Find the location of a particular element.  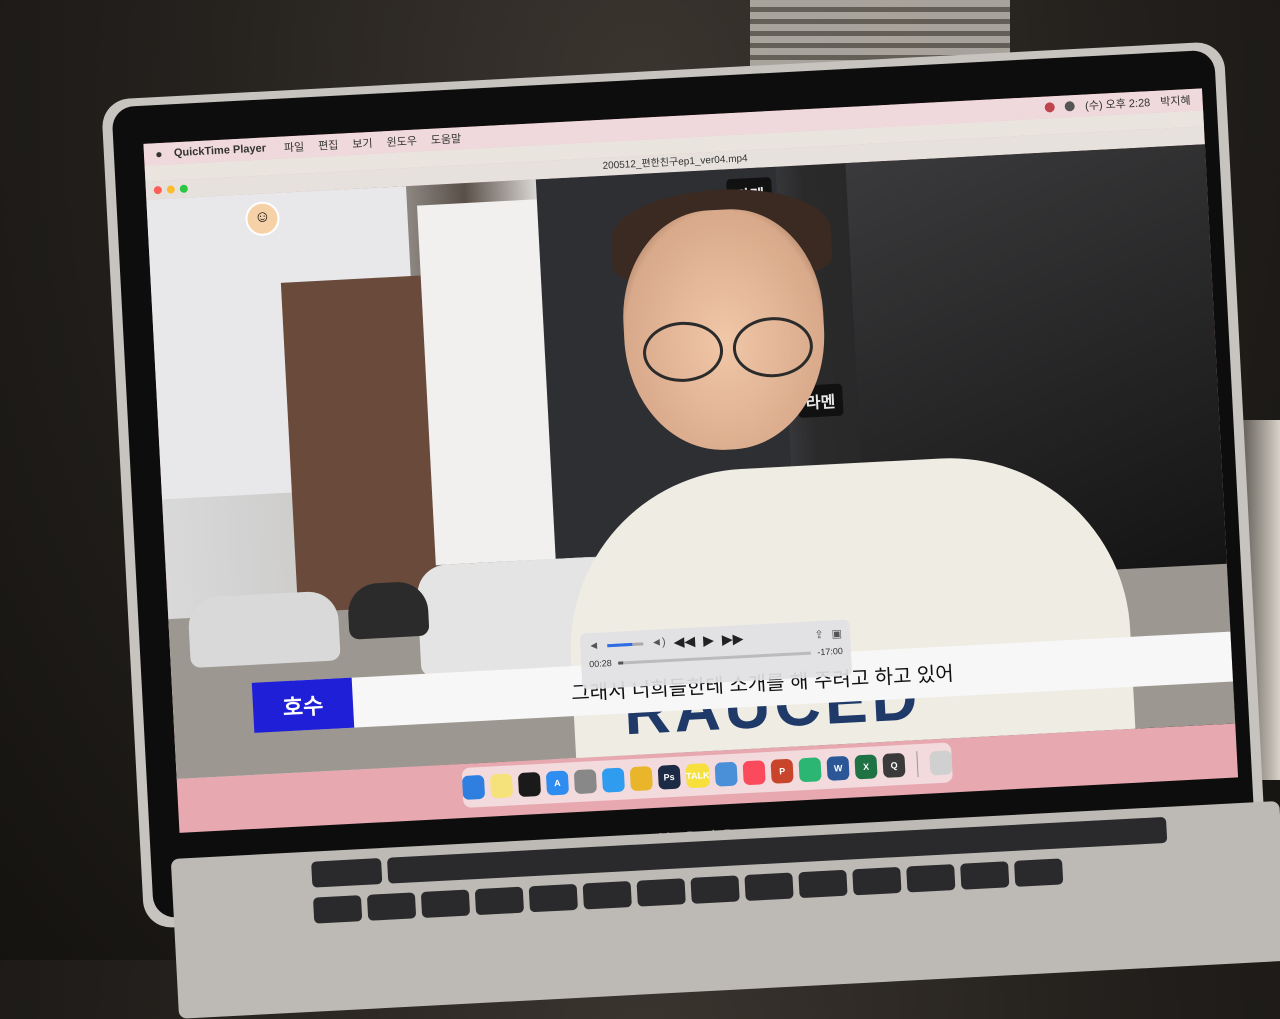

user-name: 박지혜 is located at coordinates (1175, 101).